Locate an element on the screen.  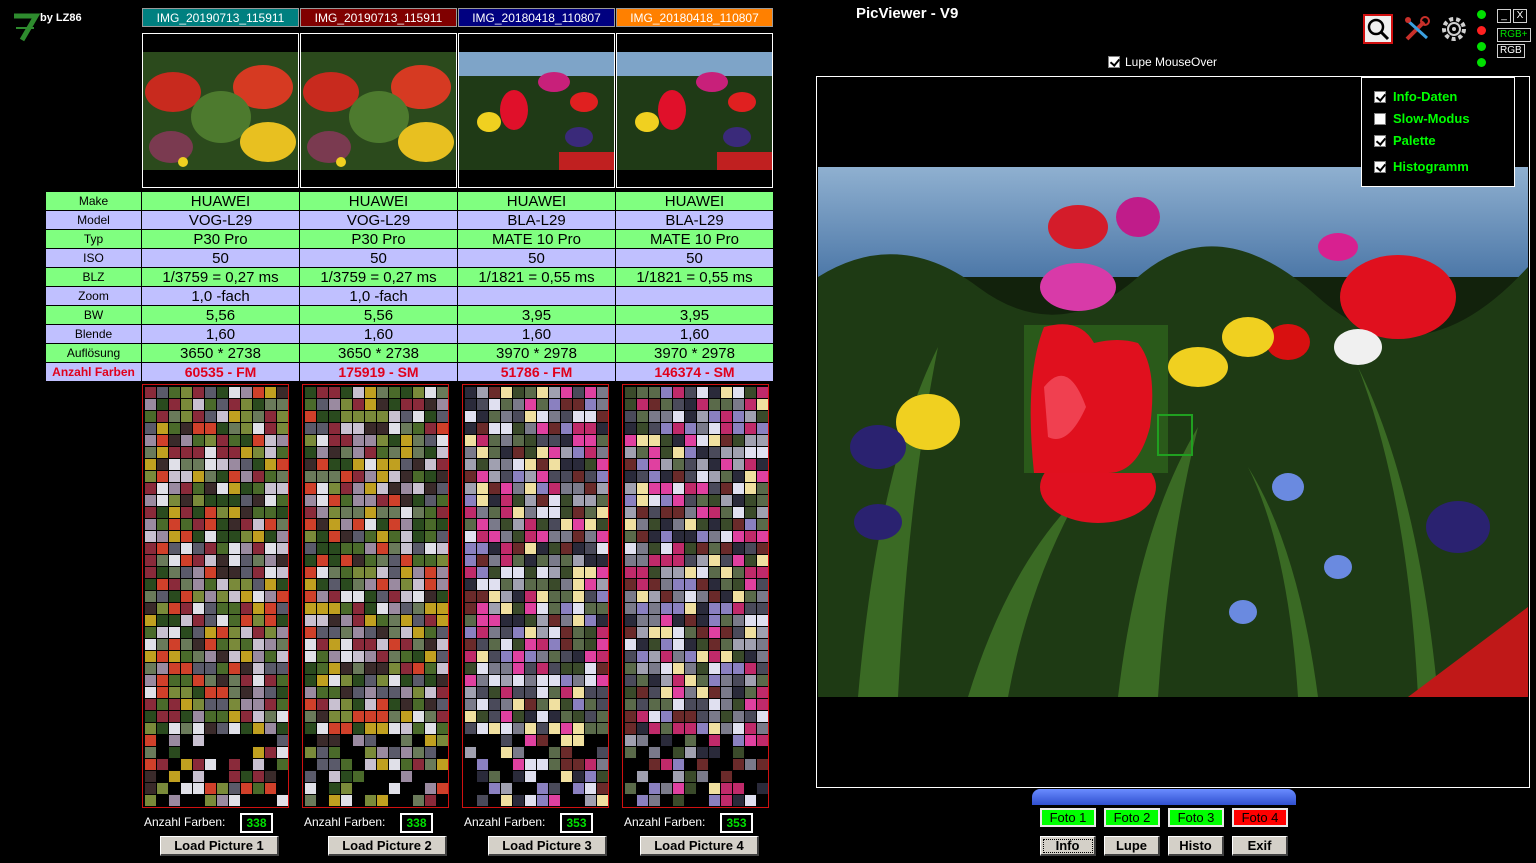
rgb-button: RGB is located at coordinates (1511, 51).